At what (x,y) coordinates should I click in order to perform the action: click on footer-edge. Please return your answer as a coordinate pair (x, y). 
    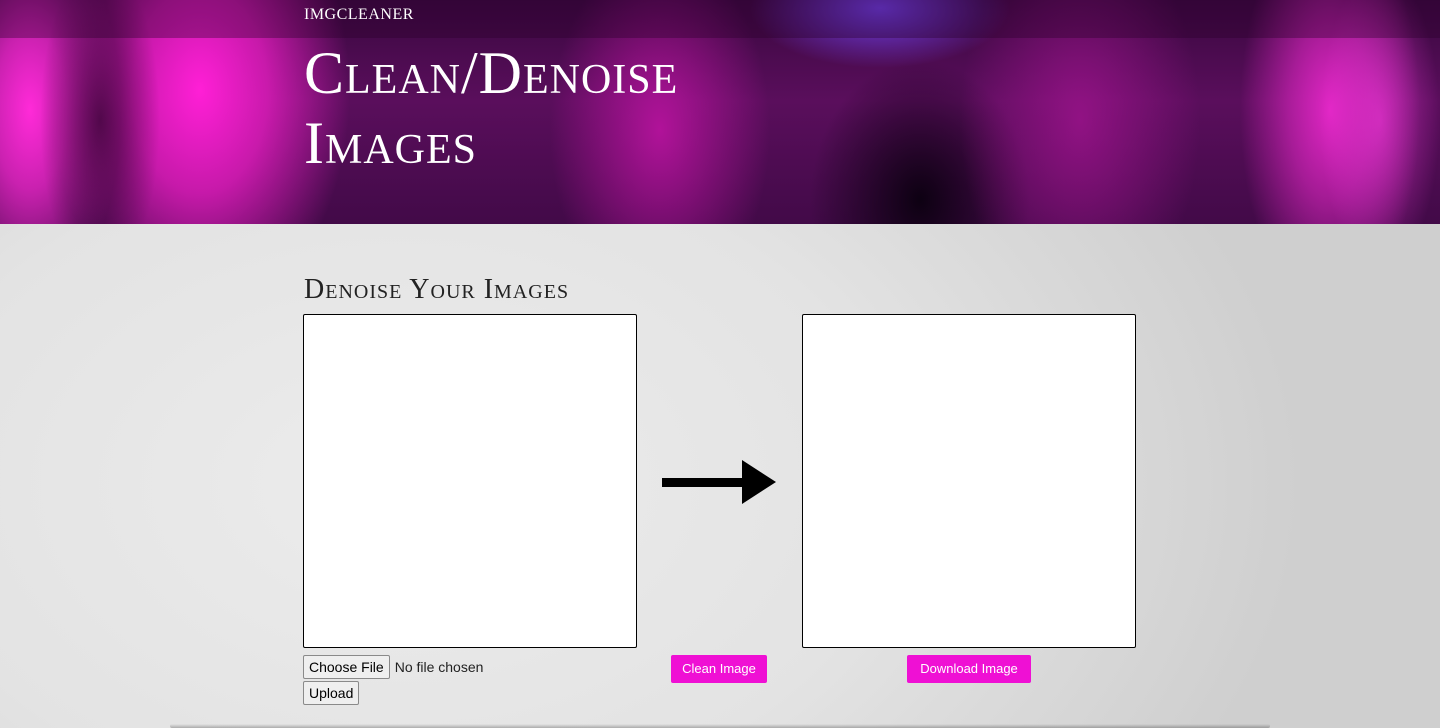
    Looking at the image, I should click on (720, 726).